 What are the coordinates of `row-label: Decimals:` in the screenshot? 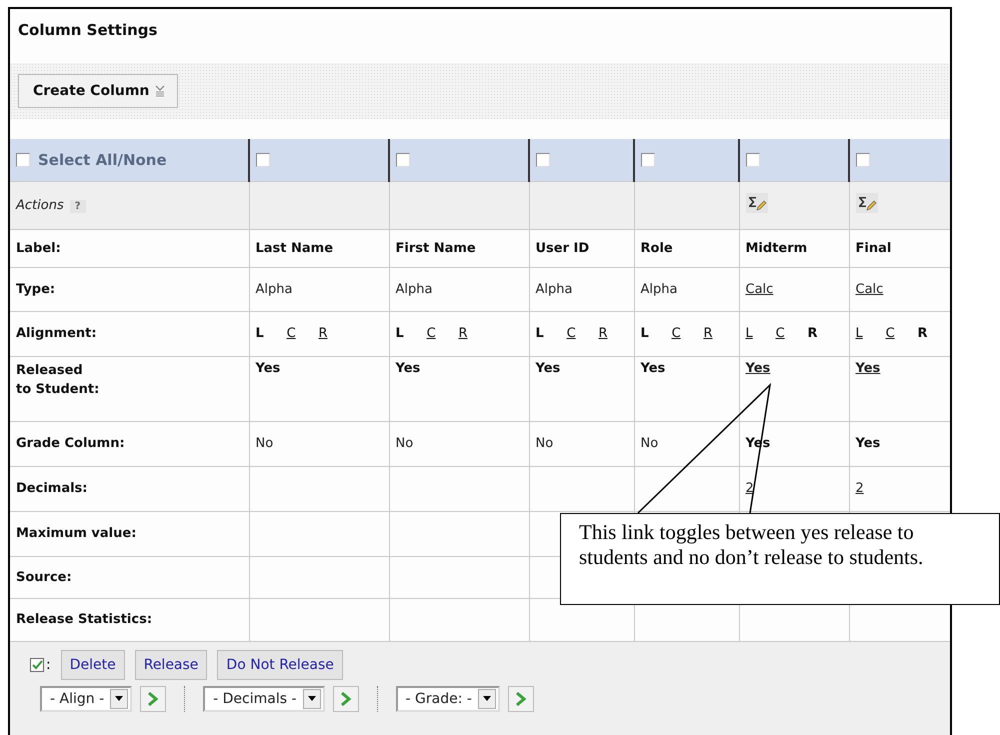 It's located at (52, 489).